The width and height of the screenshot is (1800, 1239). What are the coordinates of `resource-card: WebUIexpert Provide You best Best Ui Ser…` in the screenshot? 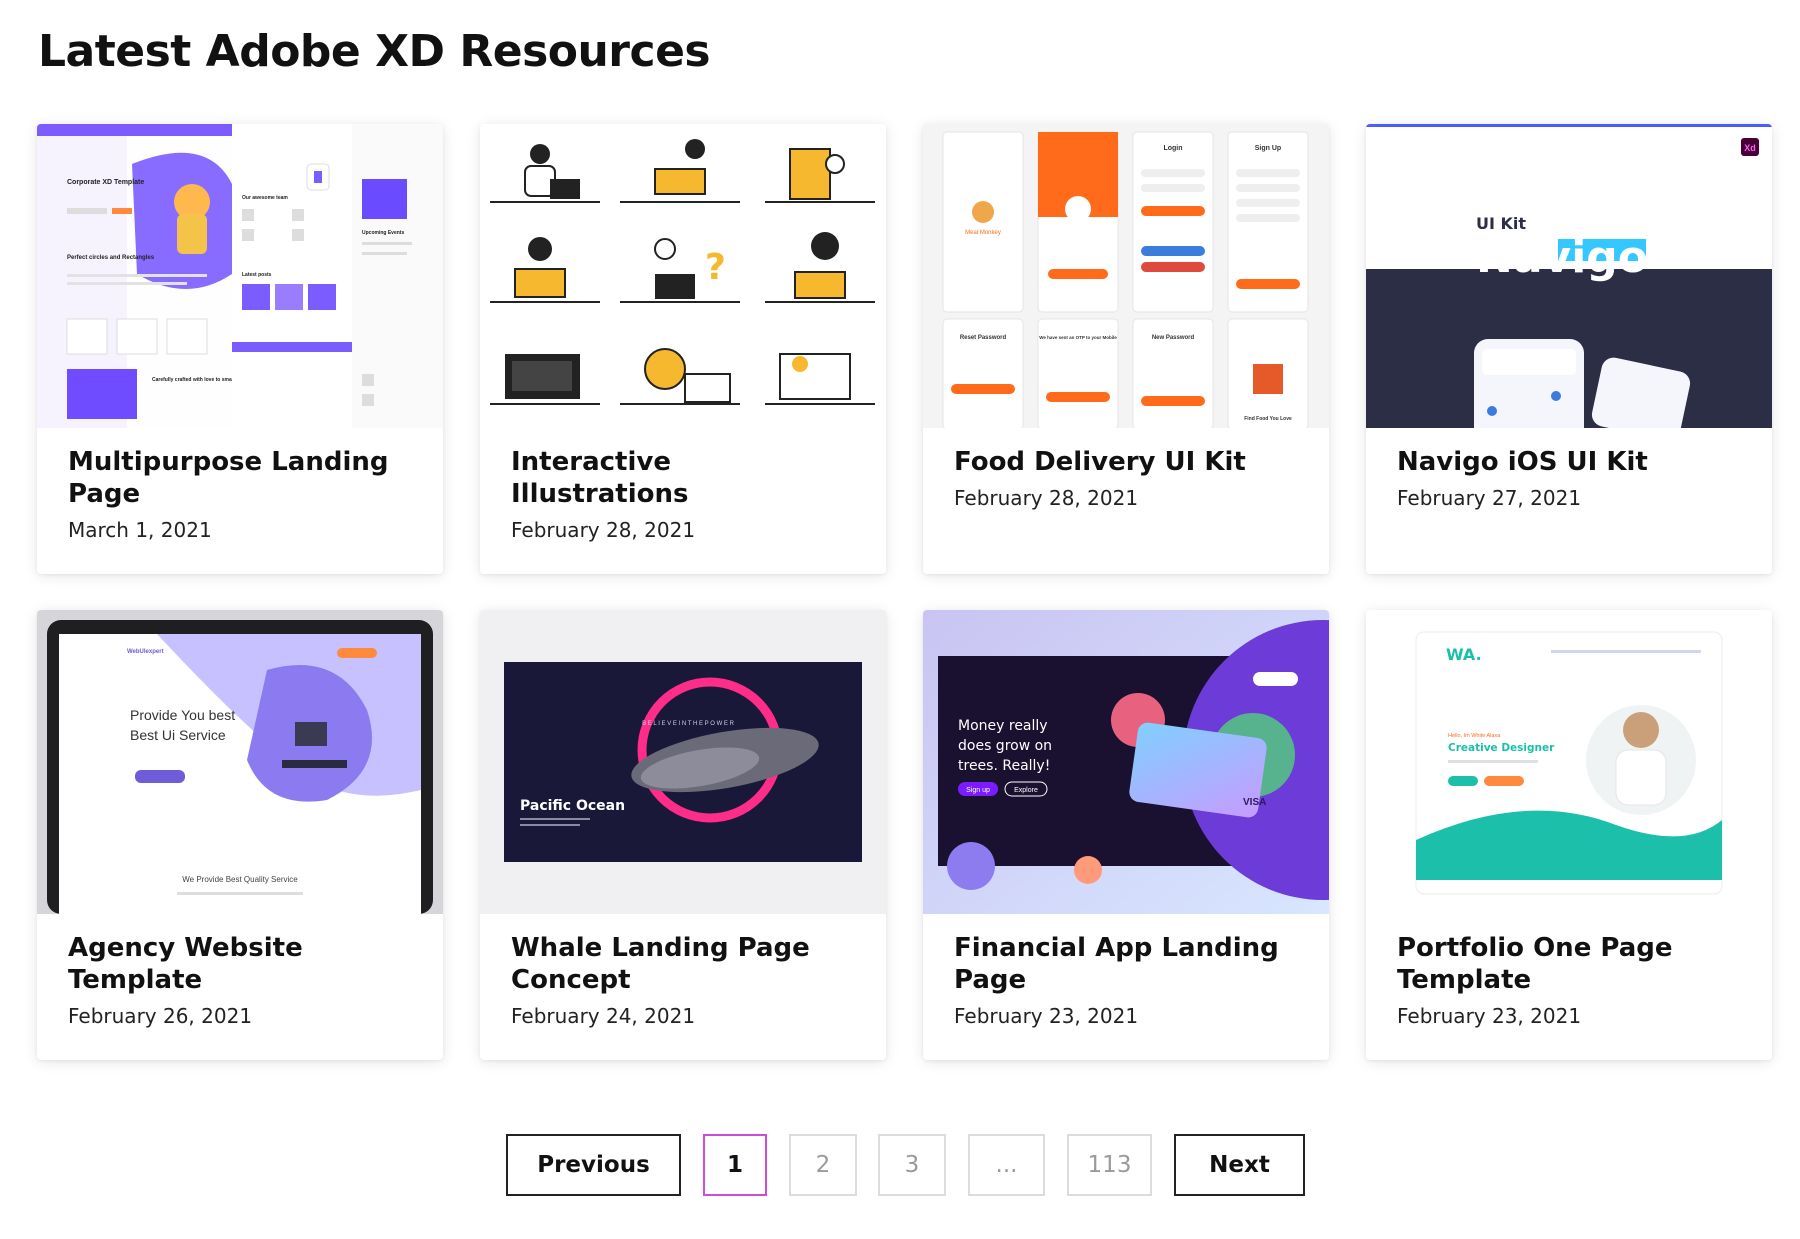 It's located at (240, 835).